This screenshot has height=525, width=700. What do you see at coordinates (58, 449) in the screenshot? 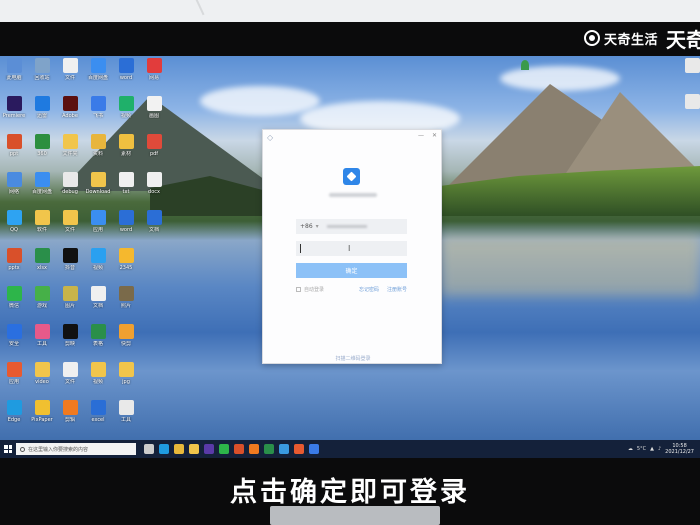
I see `search-placeholder: 在这里输入你要搜索的内容` at bounding box center [58, 449].